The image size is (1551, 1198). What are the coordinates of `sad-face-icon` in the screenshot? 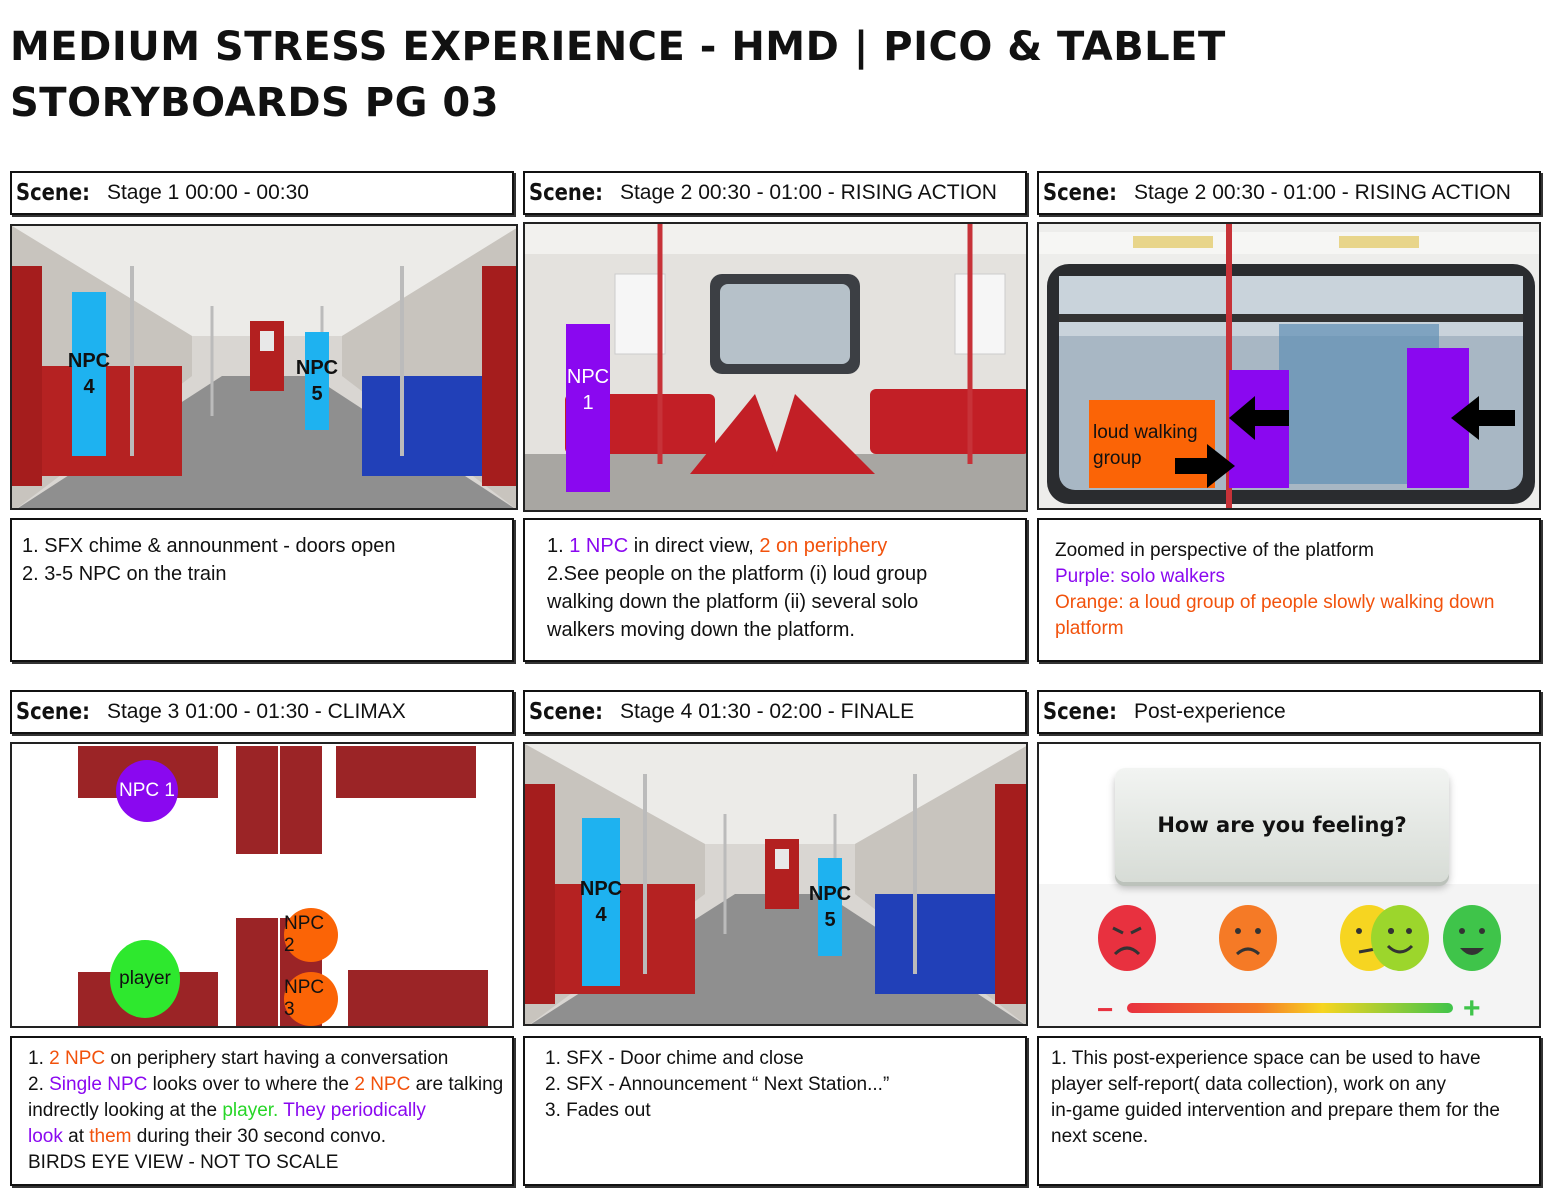 It's located at (1248, 938).